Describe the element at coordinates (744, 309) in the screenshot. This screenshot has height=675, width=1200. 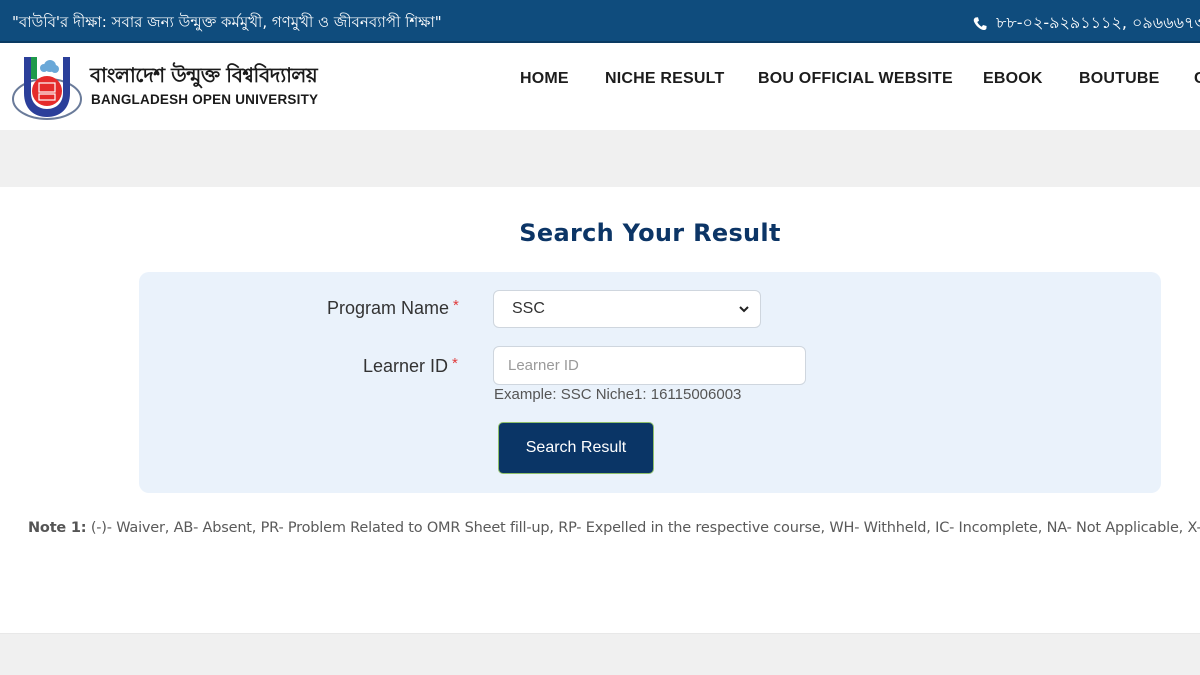
I see `chevron-down-icon` at that location.